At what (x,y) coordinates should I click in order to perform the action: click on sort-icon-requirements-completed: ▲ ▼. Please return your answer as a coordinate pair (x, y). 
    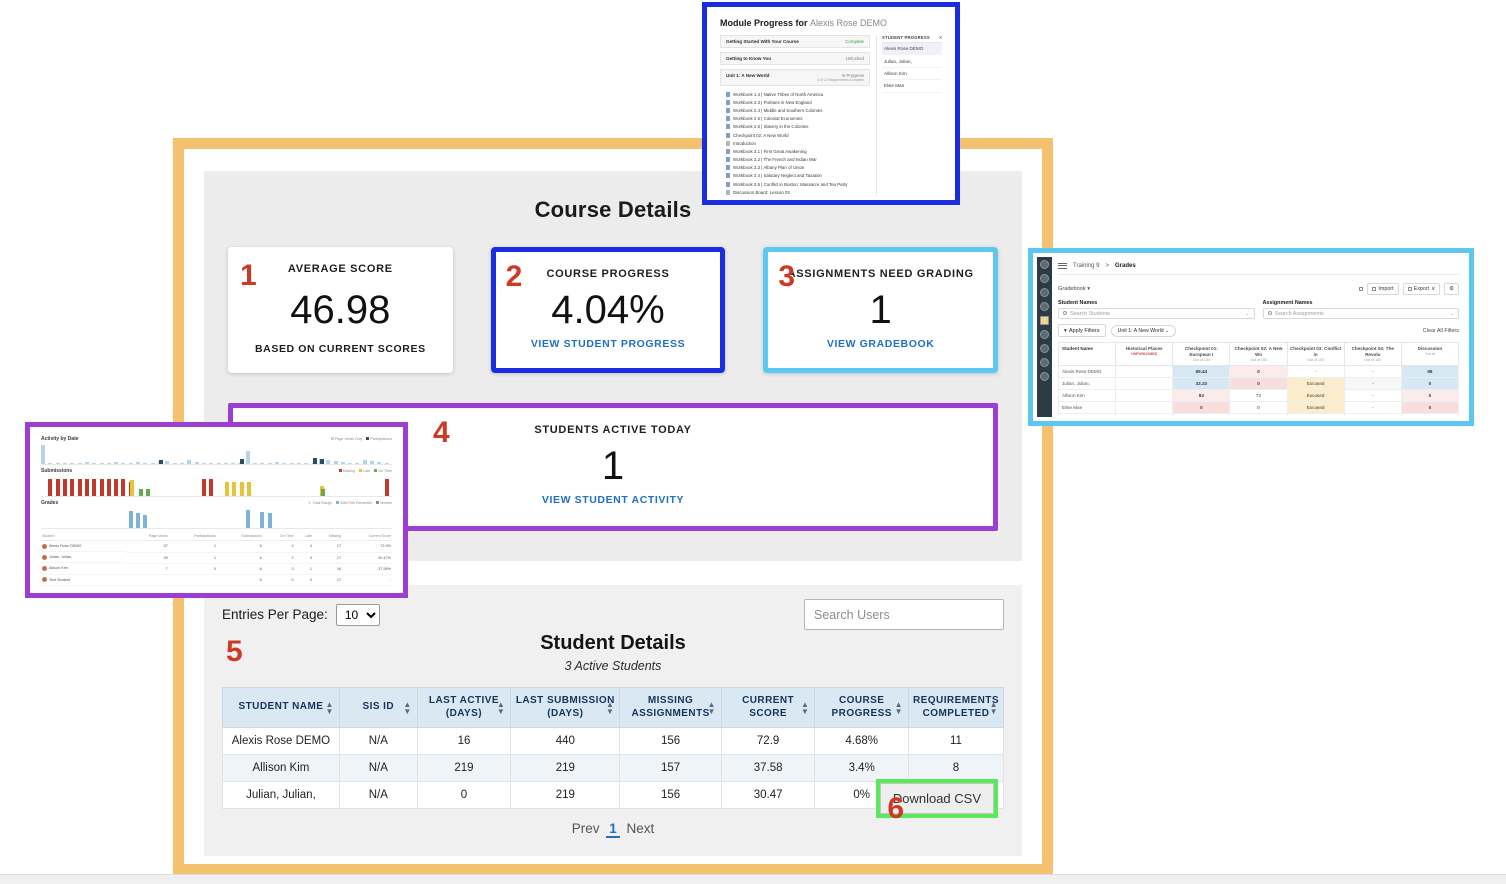
    Looking at the image, I should click on (994, 707).